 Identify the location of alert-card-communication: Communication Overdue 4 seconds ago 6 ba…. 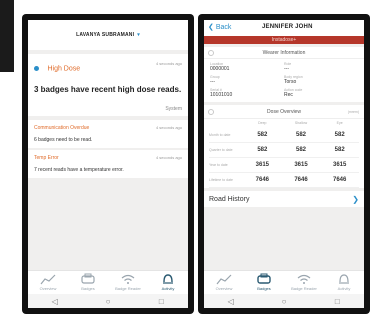
(108, 134).